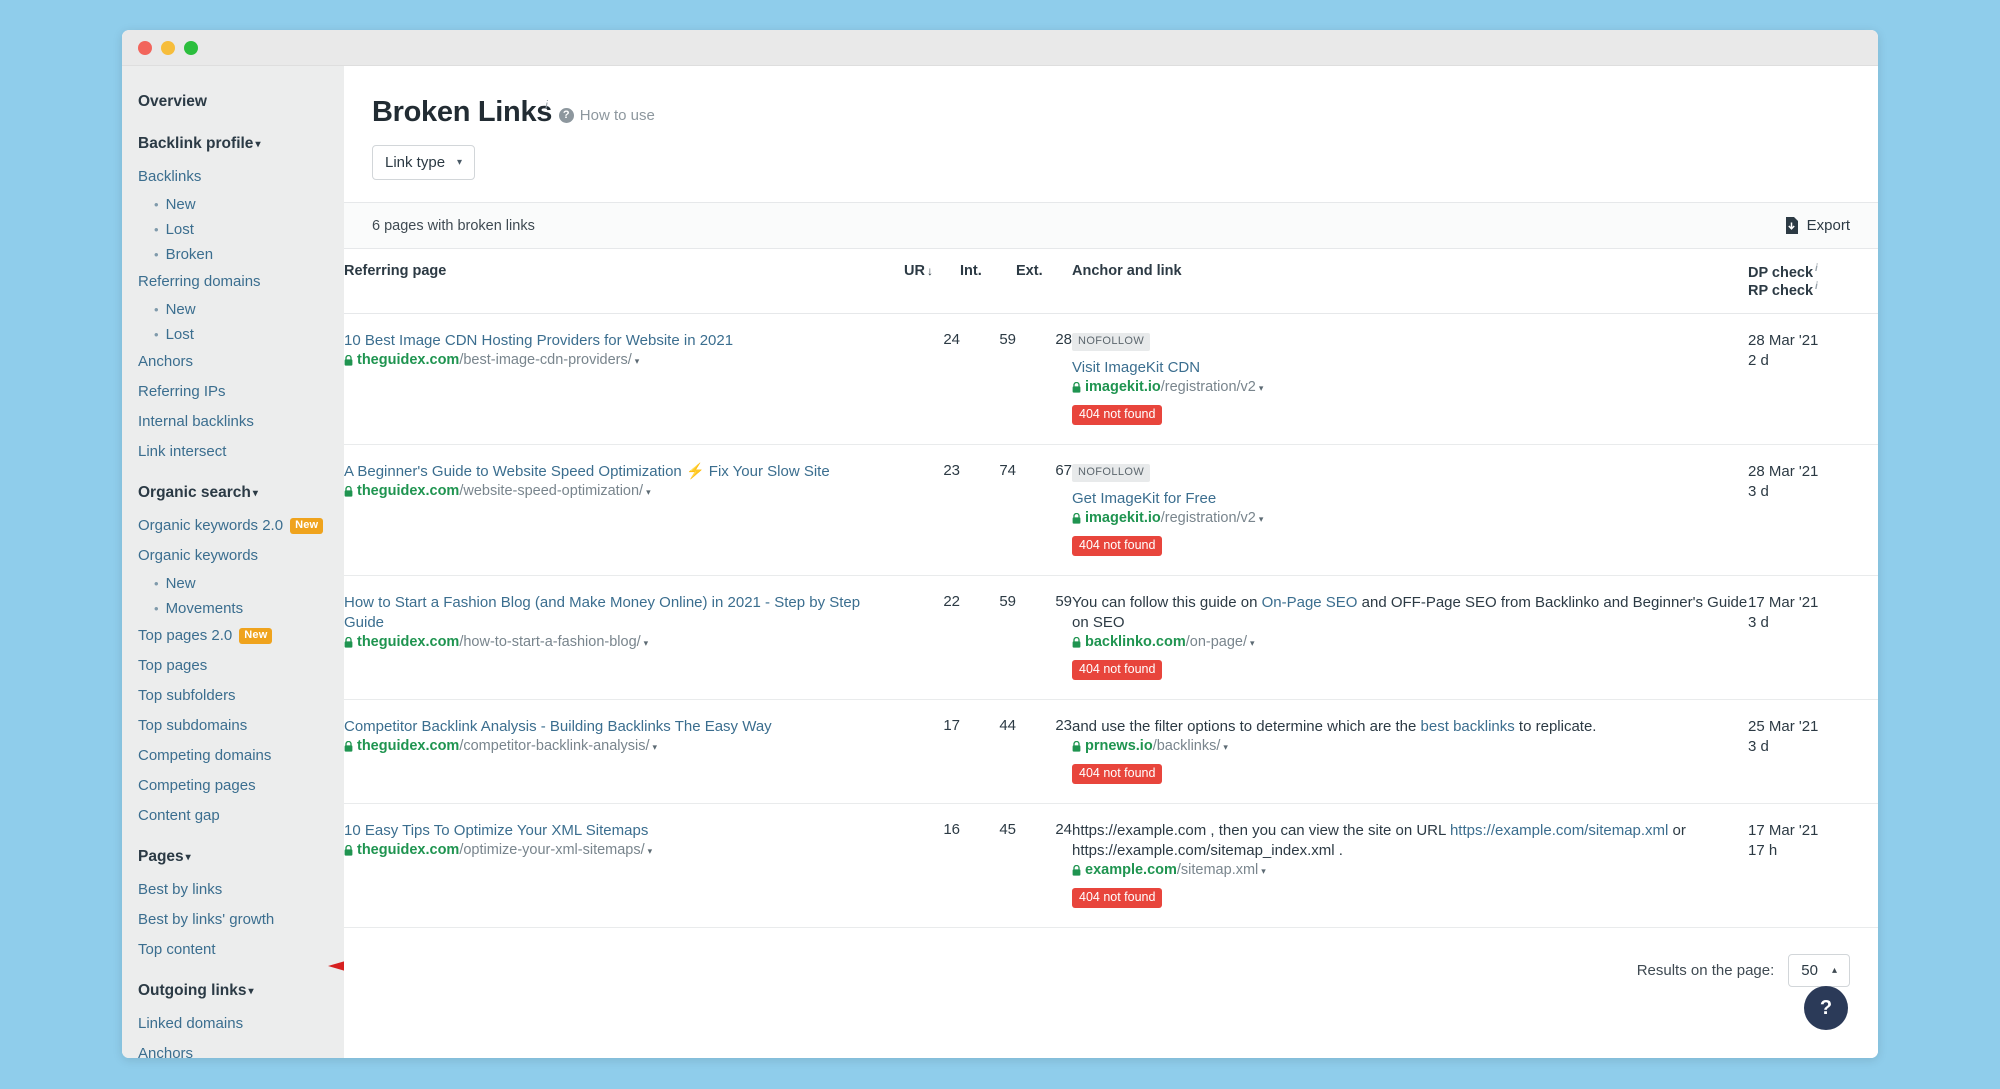  What do you see at coordinates (191, 47) in the screenshot?
I see `zoom-window-button` at bounding box center [191, 47].